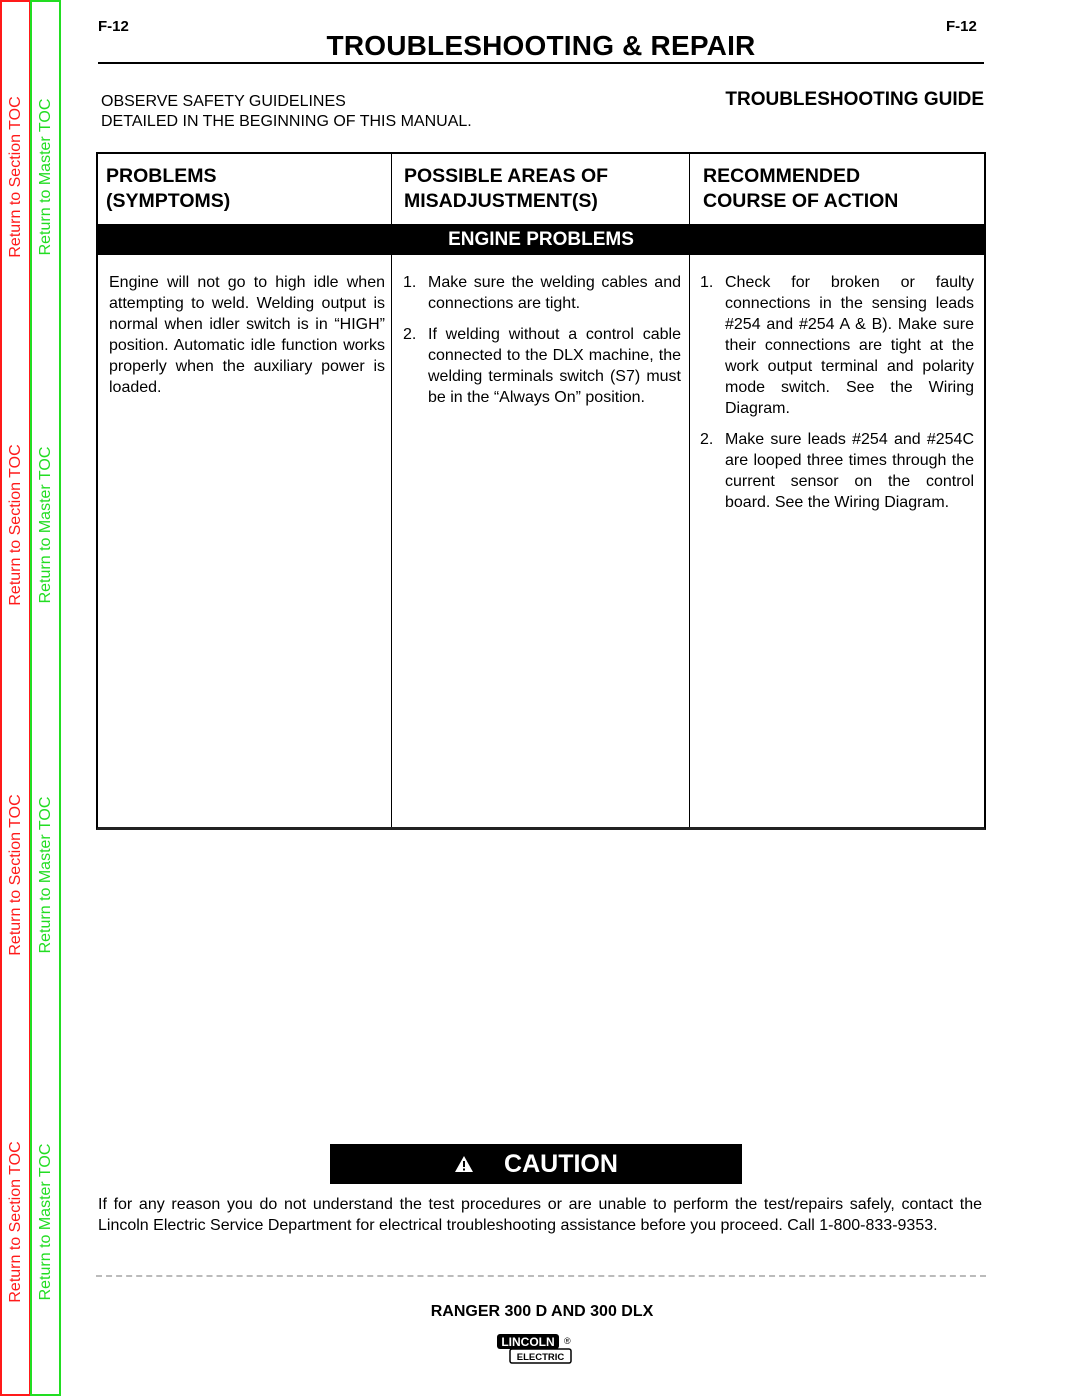  Describe the element at coordinates (161, 176) in the screenshot. I see `header-line: PROBLEMS` at that location.